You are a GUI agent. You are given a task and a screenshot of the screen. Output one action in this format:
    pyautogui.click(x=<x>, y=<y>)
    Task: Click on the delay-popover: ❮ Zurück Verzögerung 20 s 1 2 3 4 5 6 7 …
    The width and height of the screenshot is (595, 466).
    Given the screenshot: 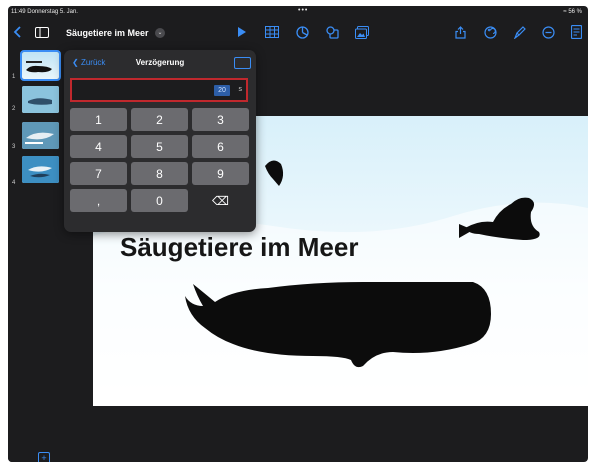 What is the action you would take?
    pyautogui.click(x=160, y=141)
    